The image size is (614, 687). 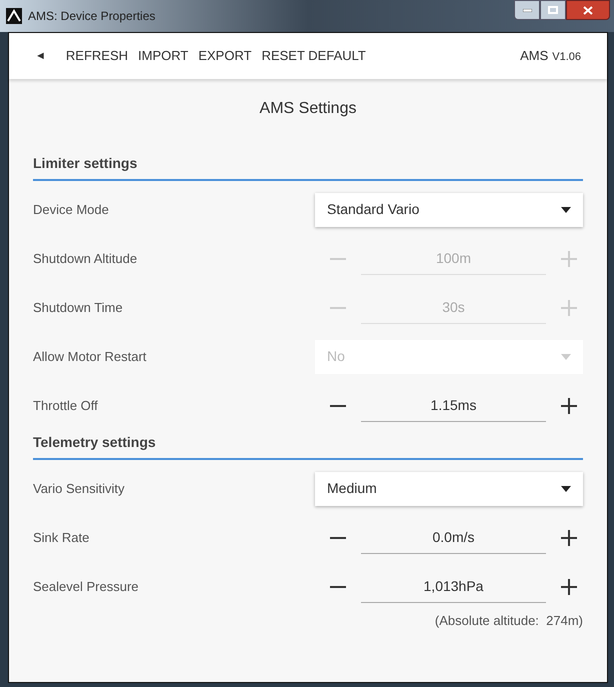 I want to click on setting-label: Throttle Off, so click(x=66, y=405).